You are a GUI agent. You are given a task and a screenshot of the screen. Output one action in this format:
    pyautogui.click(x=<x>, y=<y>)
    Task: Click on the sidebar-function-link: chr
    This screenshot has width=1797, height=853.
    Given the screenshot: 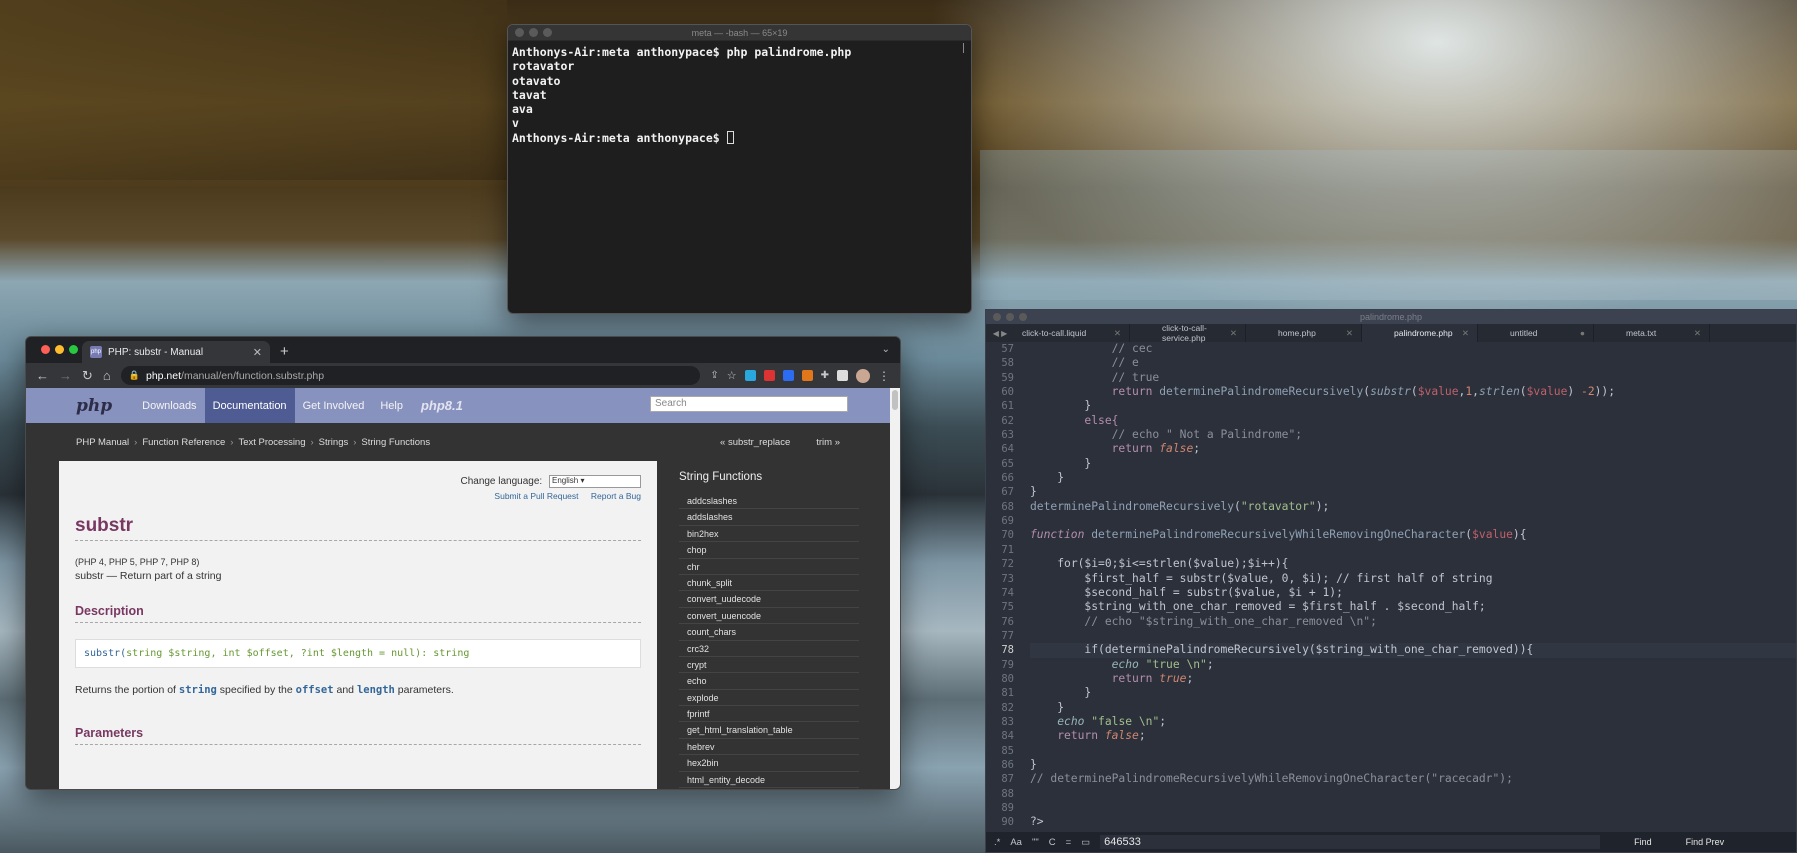 What is the action you would take?
    pyautogui.click(x=769, y=567)
    